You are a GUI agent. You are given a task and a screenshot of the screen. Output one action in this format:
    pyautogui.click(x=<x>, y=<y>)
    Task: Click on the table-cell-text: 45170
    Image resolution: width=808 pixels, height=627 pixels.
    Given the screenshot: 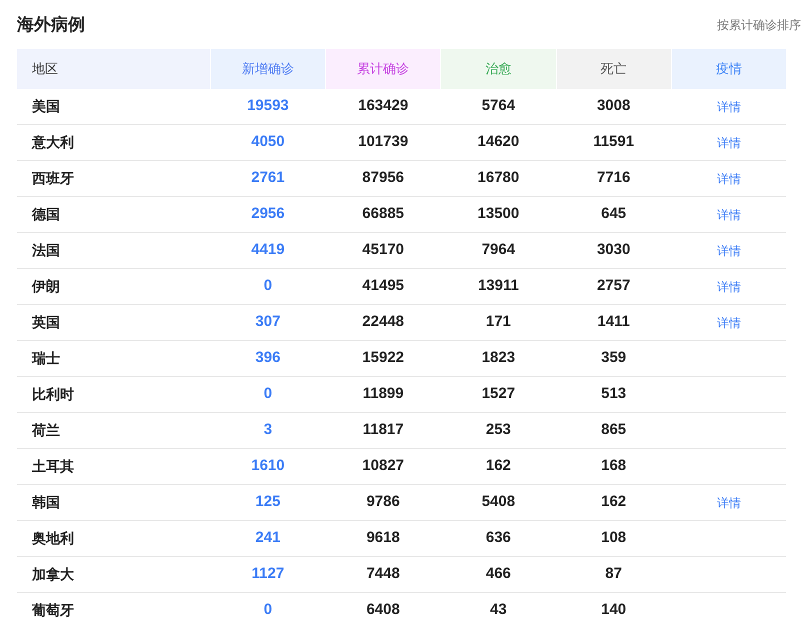 What is the action you would take?
    pyautogui.click(x=383, y=250)
    